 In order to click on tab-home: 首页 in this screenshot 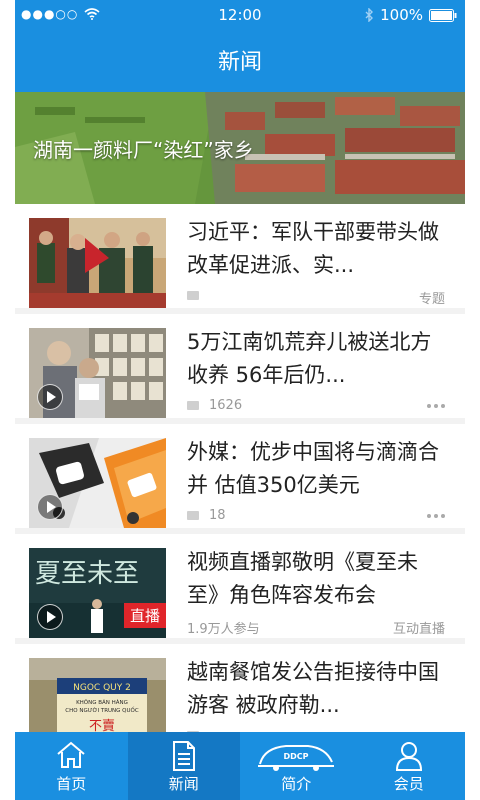, I will do `click(71, 766)`.